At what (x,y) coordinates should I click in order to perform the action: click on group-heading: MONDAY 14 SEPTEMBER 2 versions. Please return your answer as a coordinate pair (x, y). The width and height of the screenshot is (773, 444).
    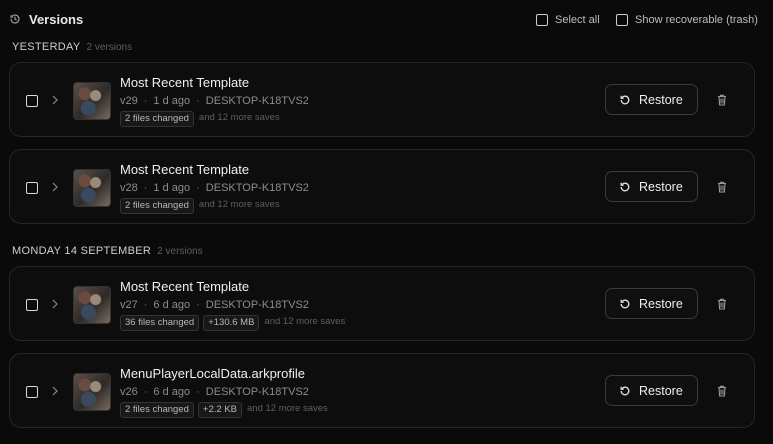
    Looking at the image, I should click on (107, 251).